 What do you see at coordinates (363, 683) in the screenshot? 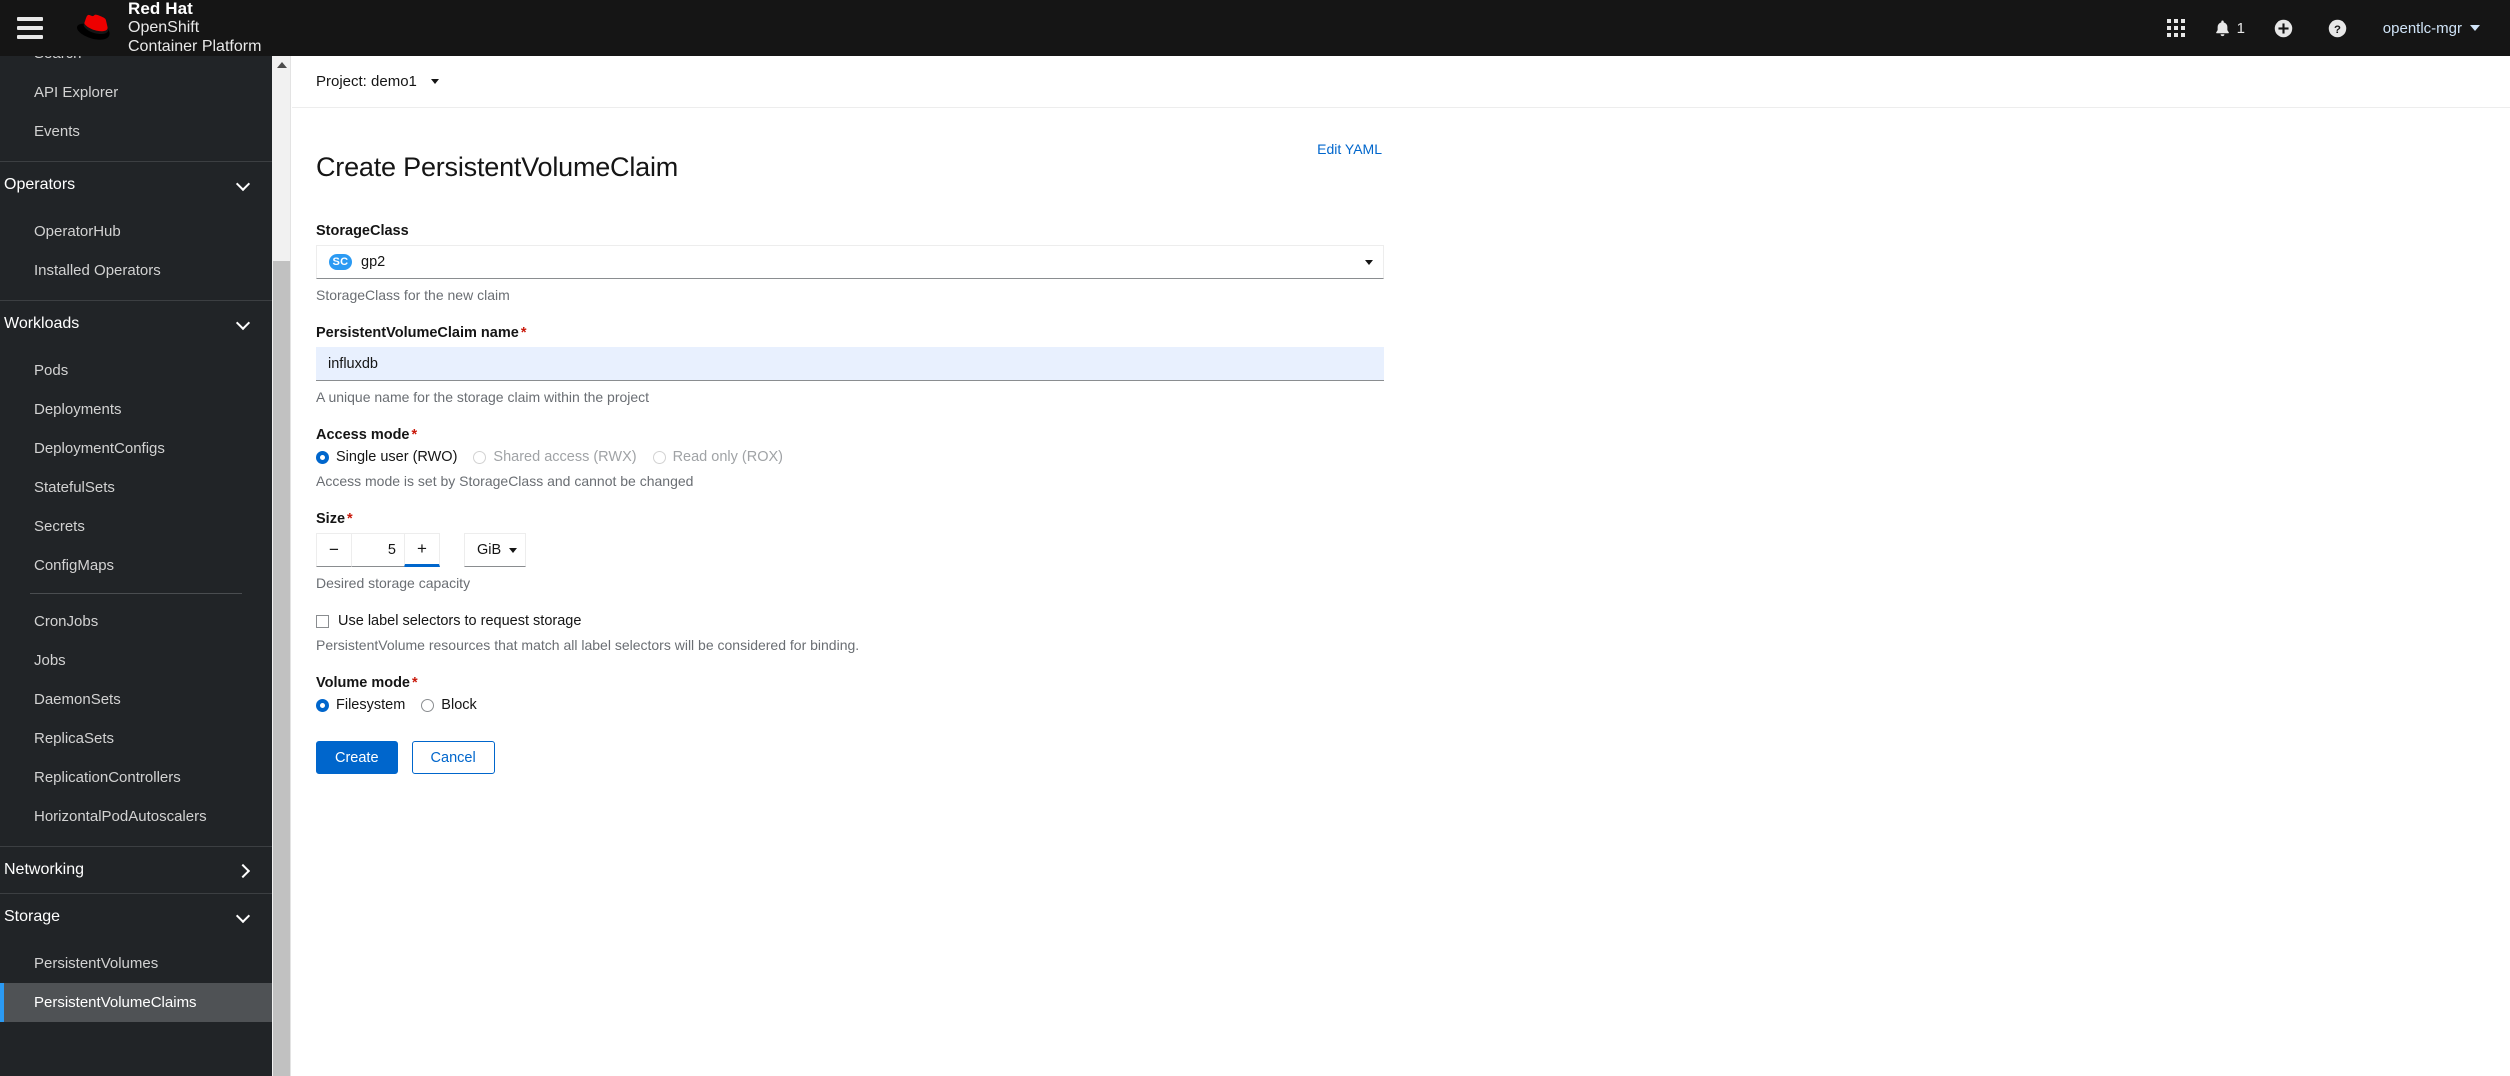
I see `volume-mode-label-text: Volume mode` at bounding box center [363, 683].